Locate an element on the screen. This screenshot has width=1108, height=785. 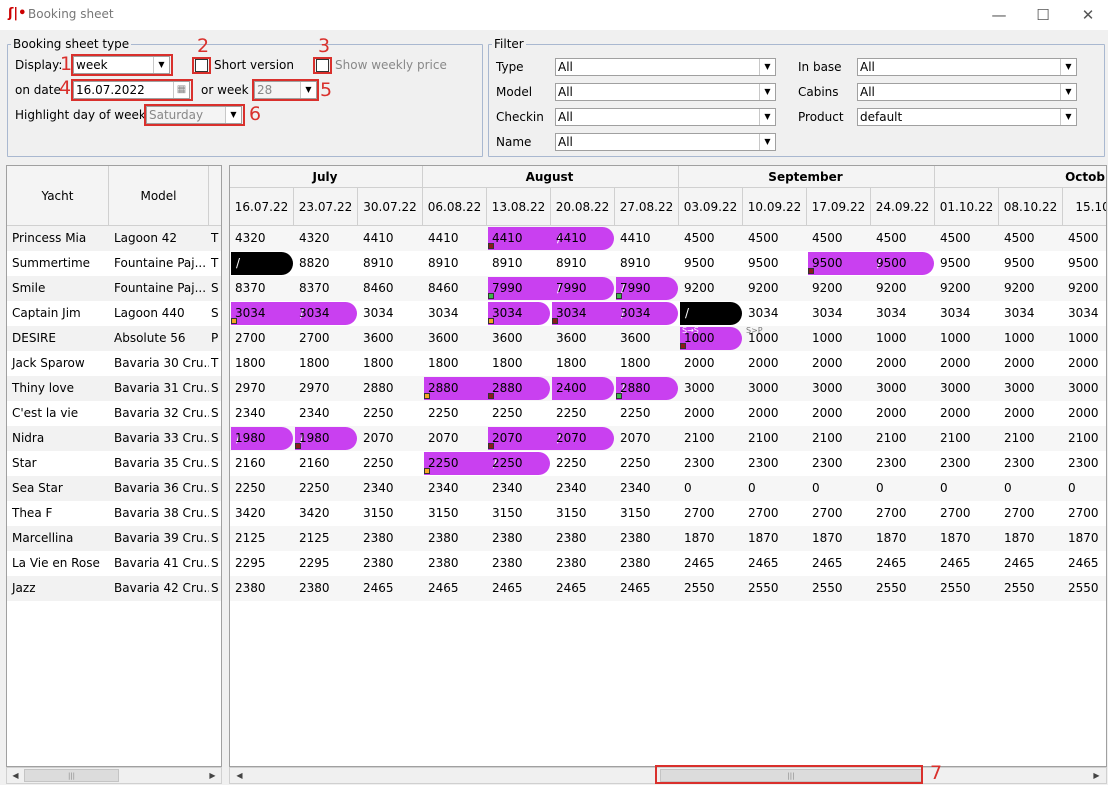
yacht-name-cell: Sea Star is located at coordinates (58, 488).